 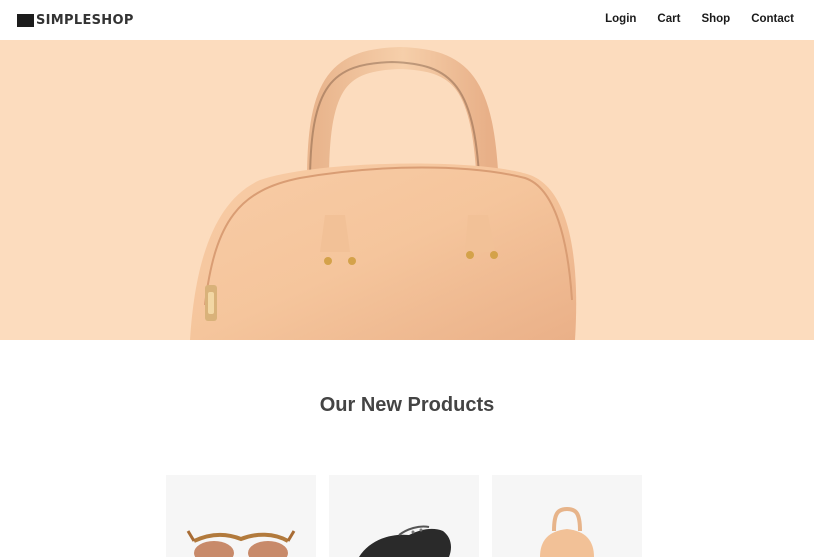 What do you see at coordinates (407, 20) in the screenshot?
I see `top-navbar: SIMPLESHOP Login Cart Shop Contact` at bounding box center [407, 20].